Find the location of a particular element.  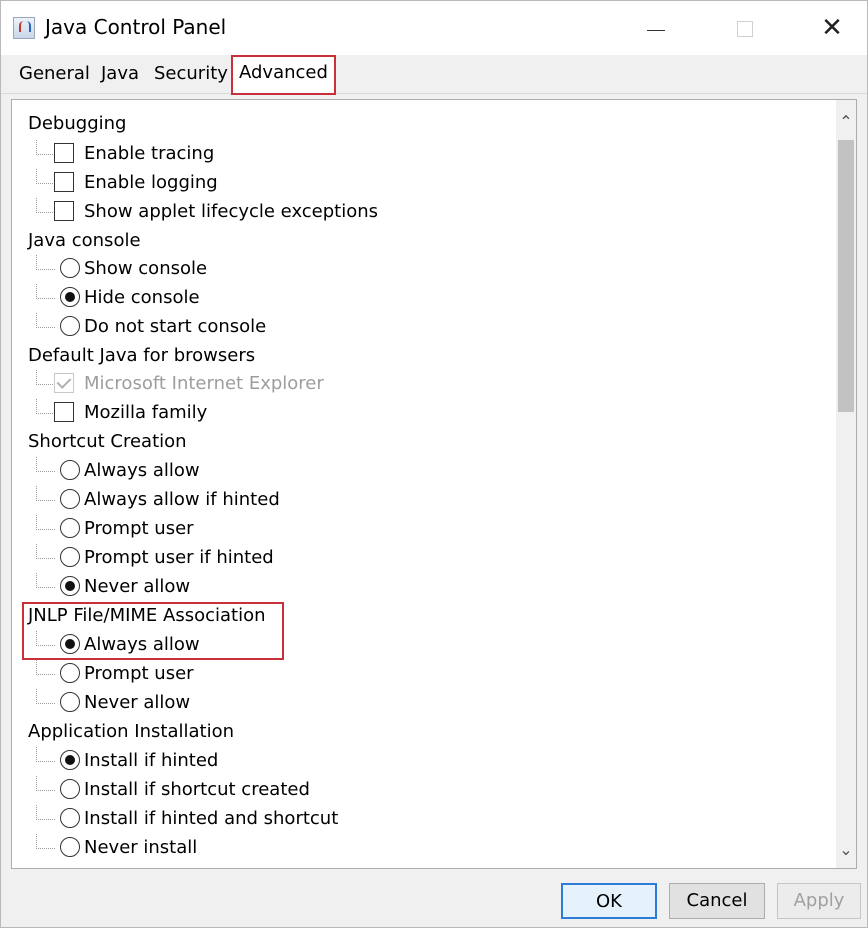

checkbox-checked-disabled-icon is located at coordinates (64, 383).